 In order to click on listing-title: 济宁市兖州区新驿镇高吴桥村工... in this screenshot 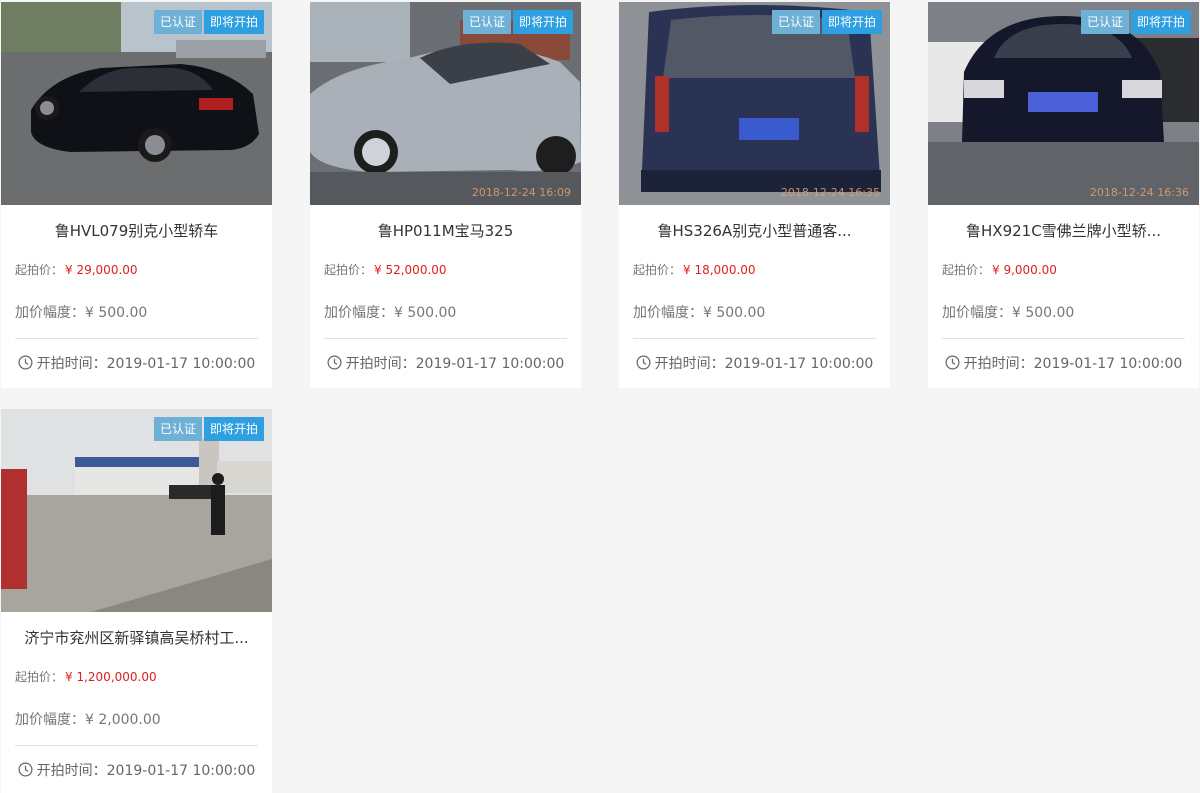, I will do `click(136, 637)`.